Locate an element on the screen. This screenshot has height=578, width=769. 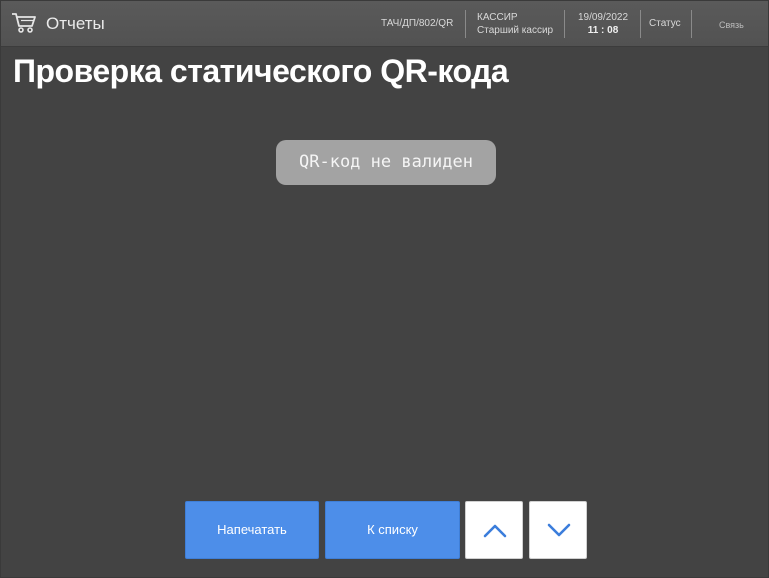
status-indicator: Статус is located at coordinates (665, 24).